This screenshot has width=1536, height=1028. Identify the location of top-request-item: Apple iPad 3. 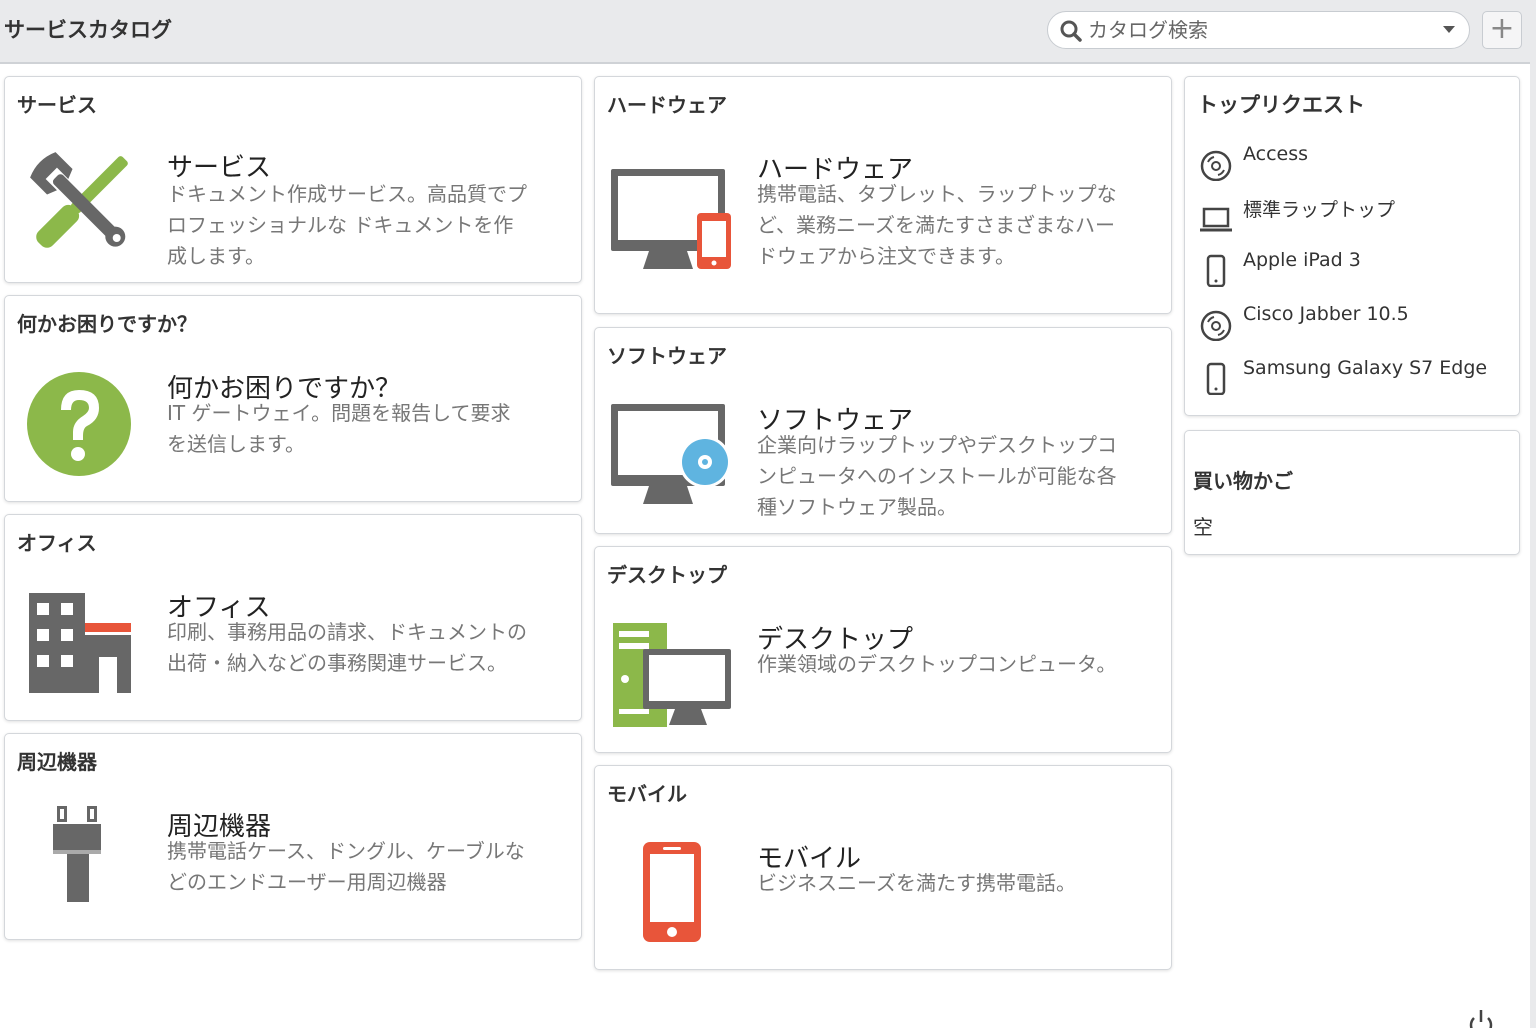
(1349, 271).